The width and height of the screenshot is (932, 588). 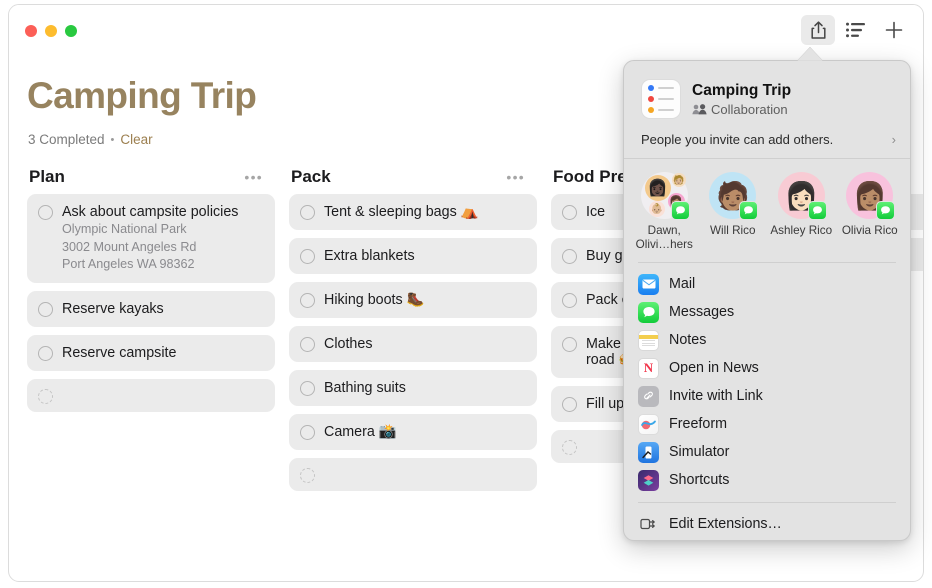 I want to click on menu-item-open-in-news: N Open in News, so click(x=767, y=368).